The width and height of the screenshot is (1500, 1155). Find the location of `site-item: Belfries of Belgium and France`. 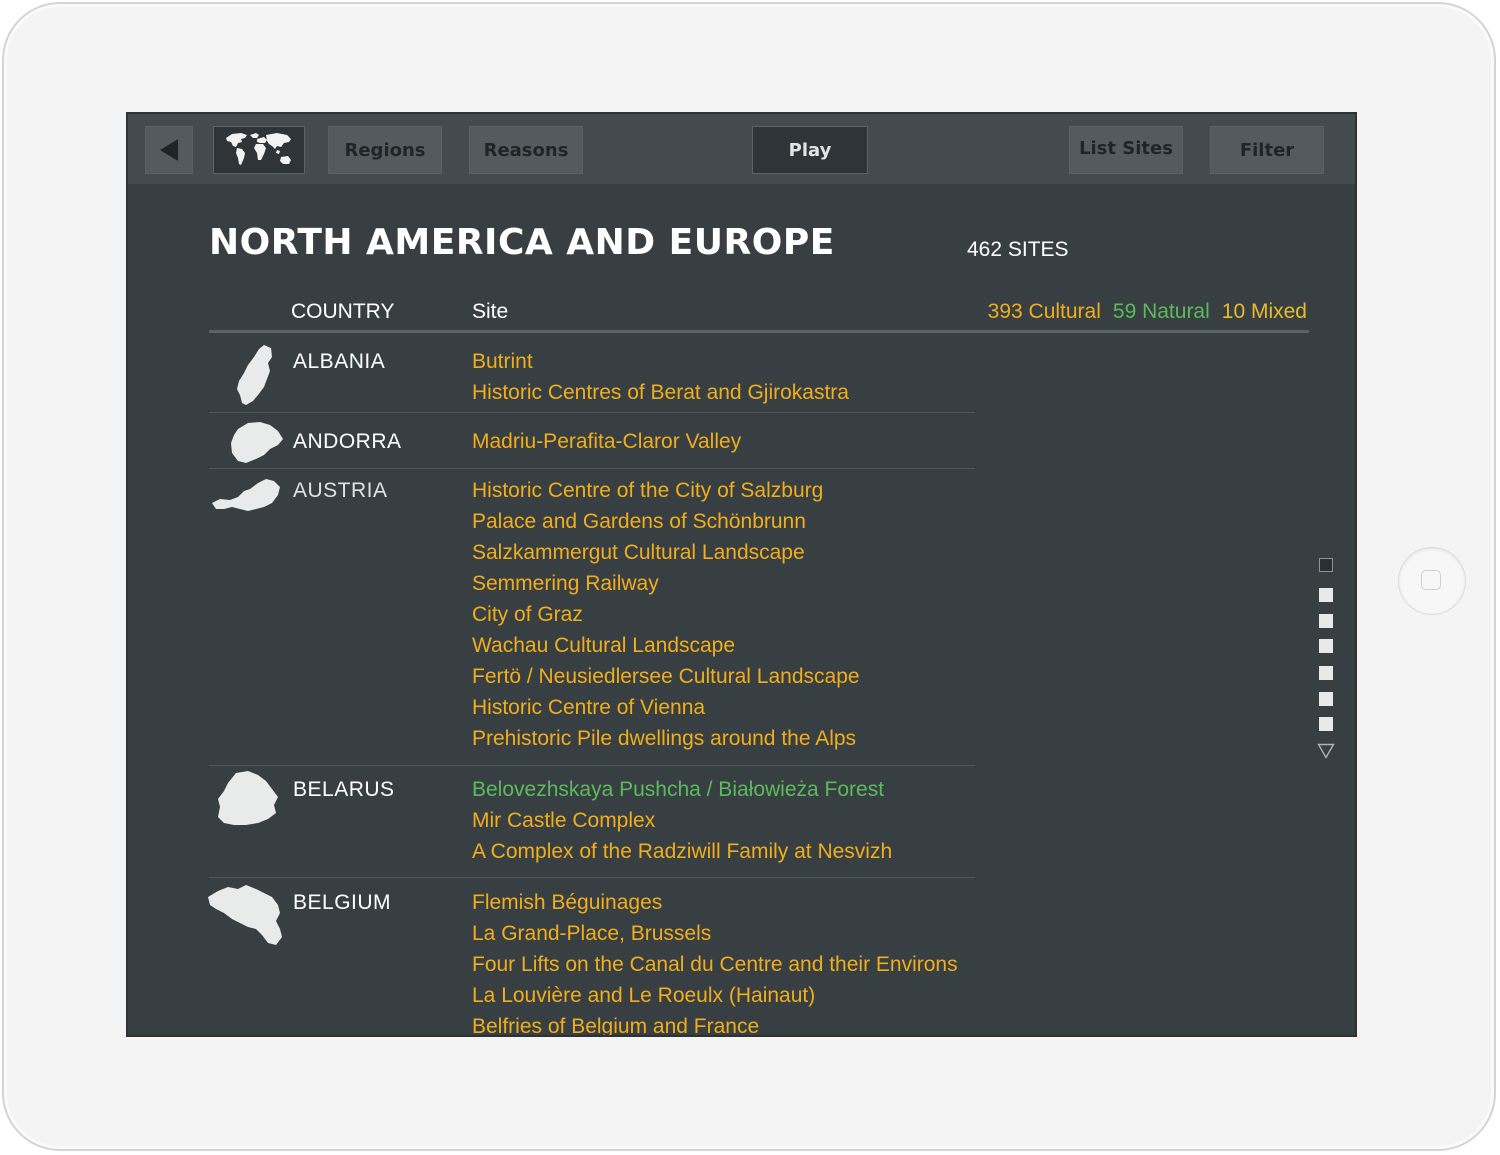

site-item: Belfries of Belgium and France is located at coordinates (715, 1023).